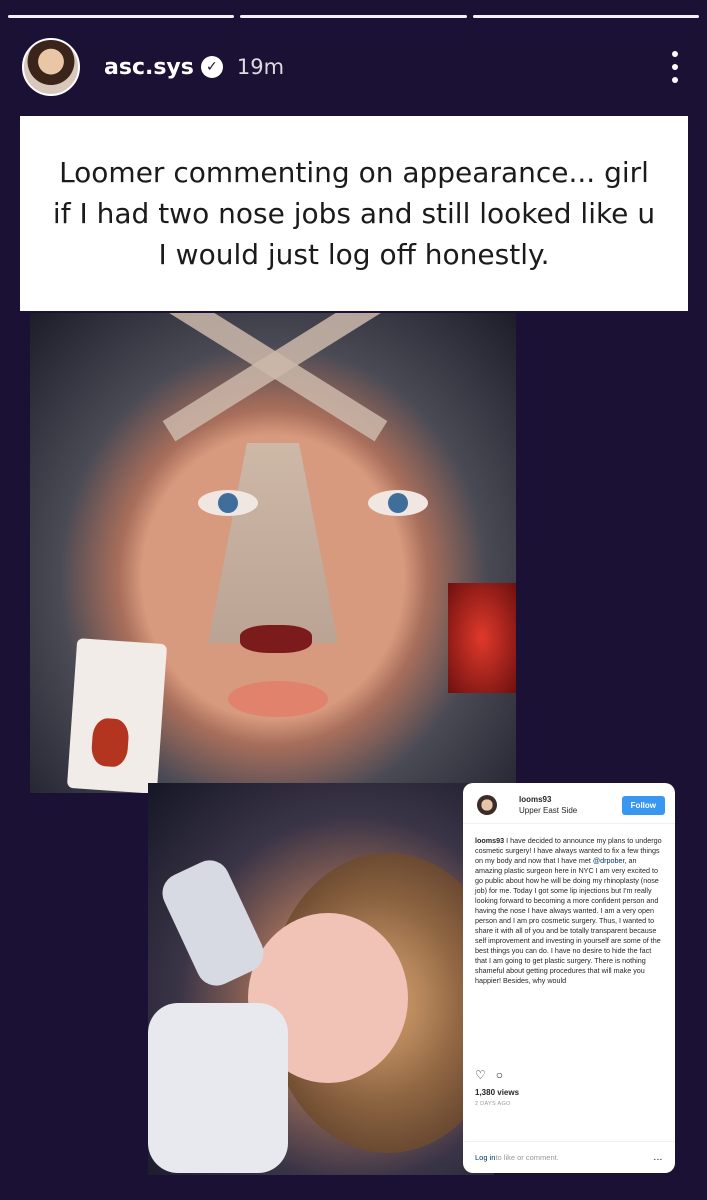 Image resolution: width=707 pixels, height=1200 pixels. What do you see at coordinates (490, 840) in the screenshot?
I see `ig-caption-user: looms93` at bounding box center [490, 840].